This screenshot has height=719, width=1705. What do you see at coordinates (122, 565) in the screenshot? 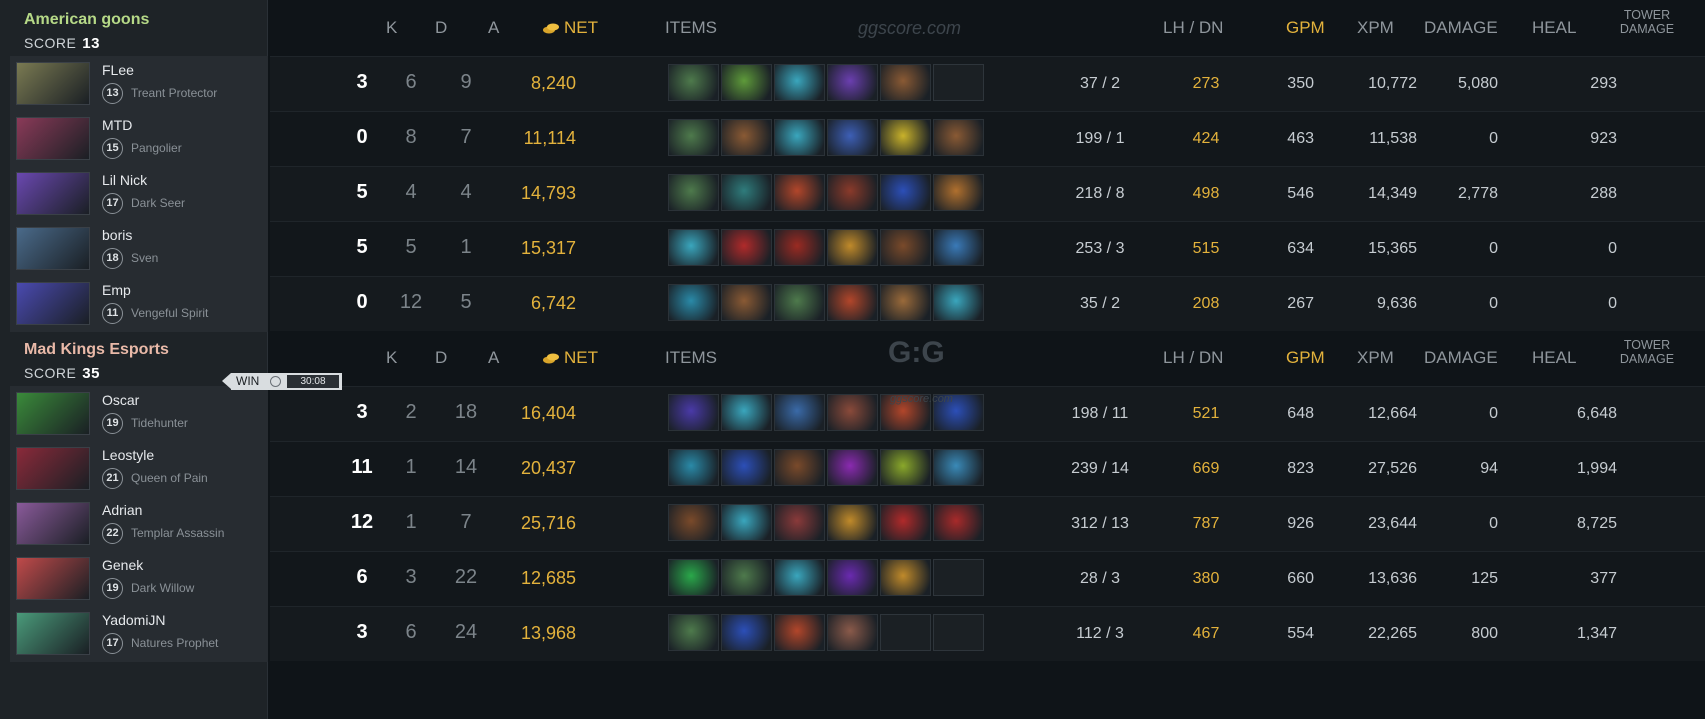
I see `player-name: Genek` at bounding box center [122, 565].